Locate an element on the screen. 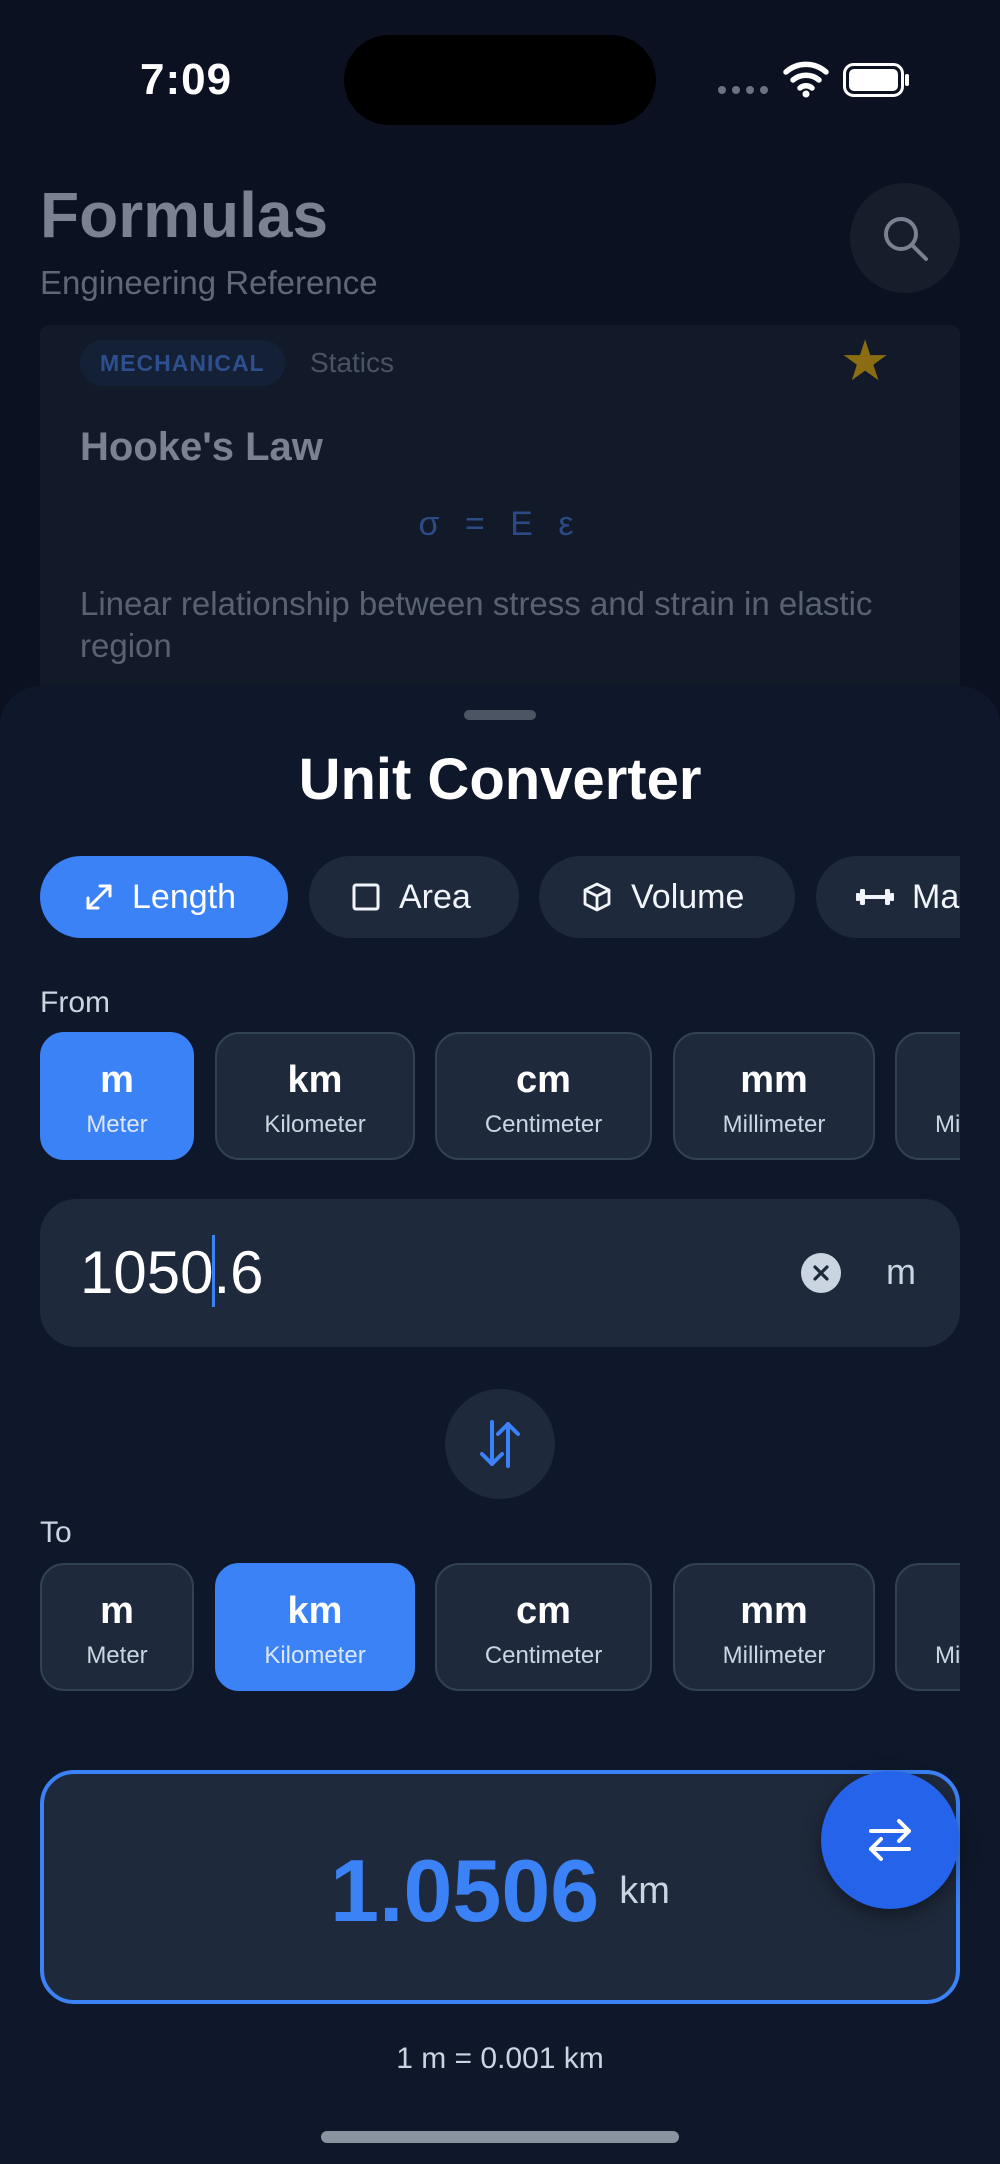 This screenshot has width=1000, height=2164. tab-mass-label: Mass is located at coordinates (936, 896).